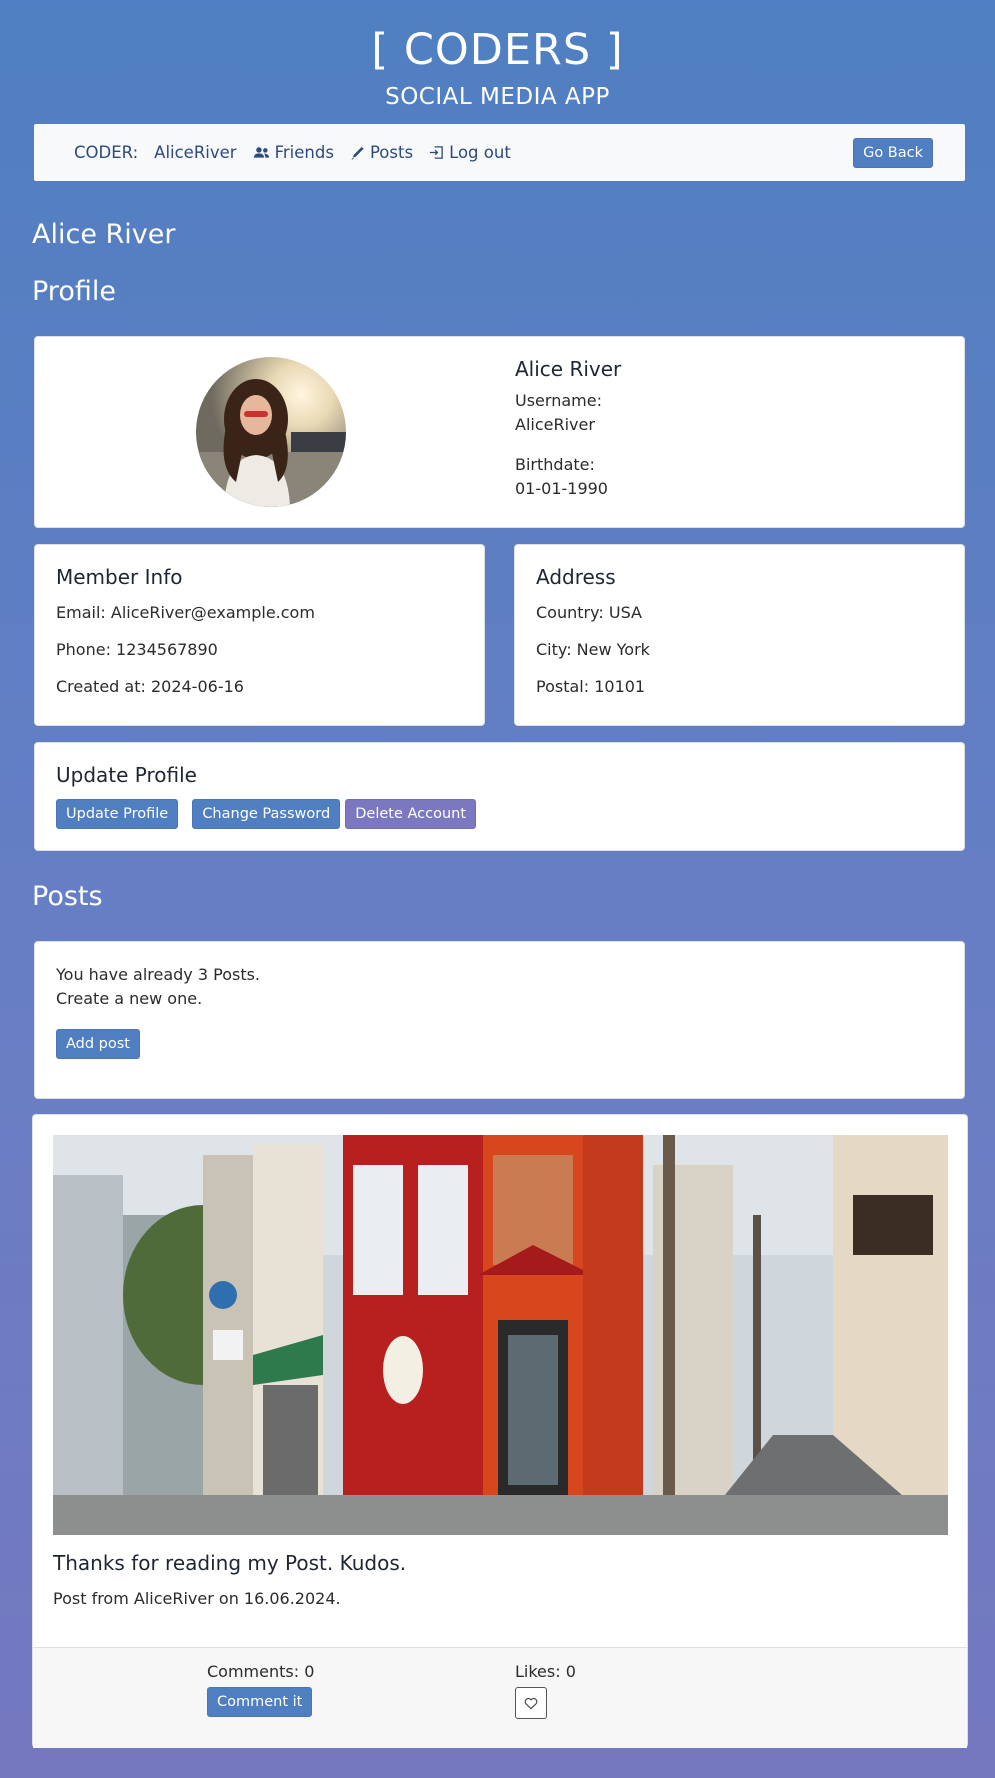 This screenshot has width=995, height=1778. Describe the element at coordinates (74, 291) in the screenshot. I see `profile-heading: Profile` at that location.